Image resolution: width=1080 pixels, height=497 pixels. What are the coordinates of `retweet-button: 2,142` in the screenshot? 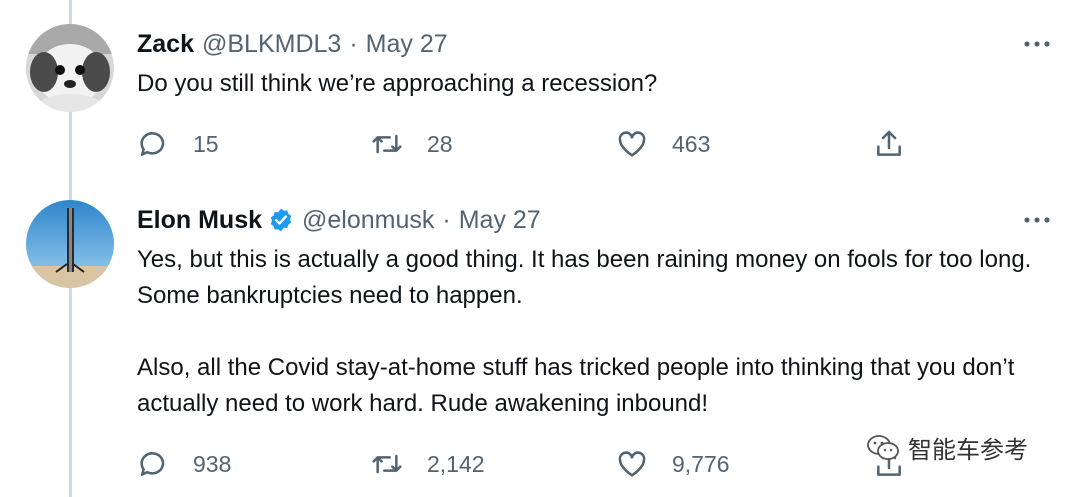 It's located at (428, 464).